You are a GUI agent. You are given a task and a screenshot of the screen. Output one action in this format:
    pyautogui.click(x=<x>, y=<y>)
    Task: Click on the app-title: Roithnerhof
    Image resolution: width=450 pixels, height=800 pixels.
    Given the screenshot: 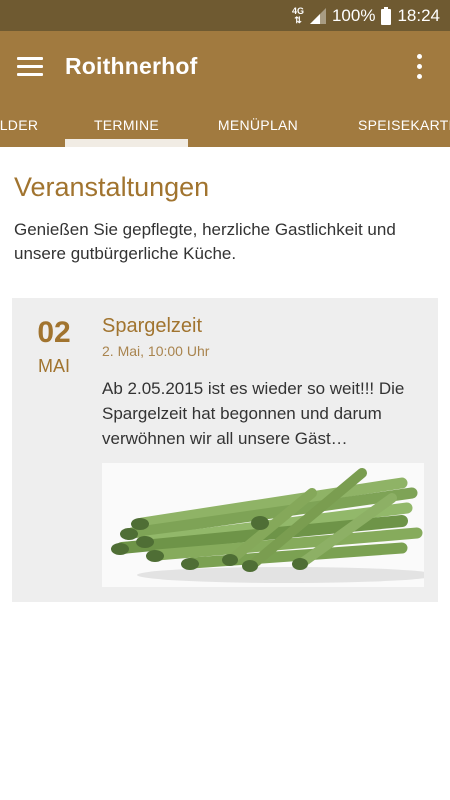 What is the action you would take?
    pyautogui.click(x=131, y=66)
    